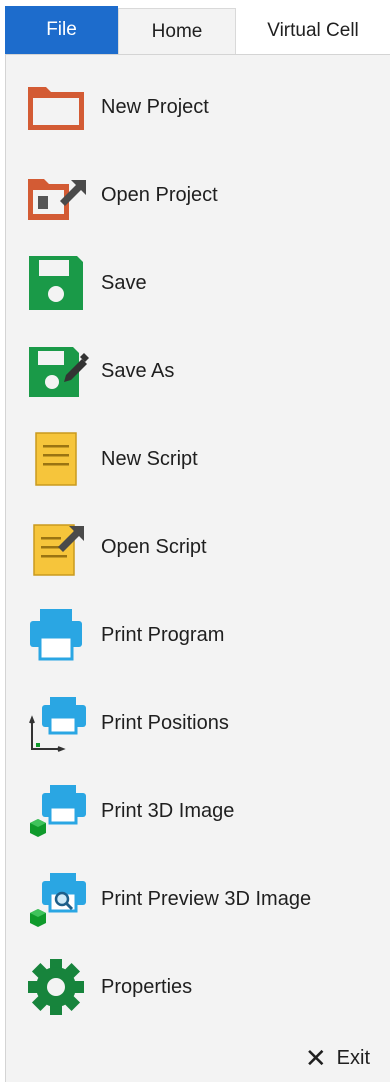 Image resolution: width=390 pixels, height=1082 pixels. Describe the element at coordinates (159, 195) in the screenshot. I see `menu-item-label: Open Project` at that location.